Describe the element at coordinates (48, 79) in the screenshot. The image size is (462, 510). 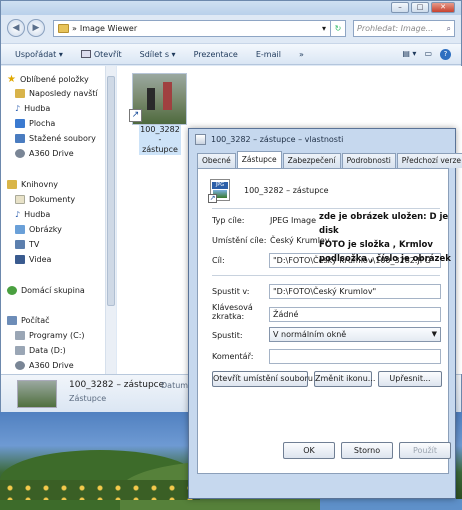
I see `nav-favorites: ★ Oblíbené položky` at that location.